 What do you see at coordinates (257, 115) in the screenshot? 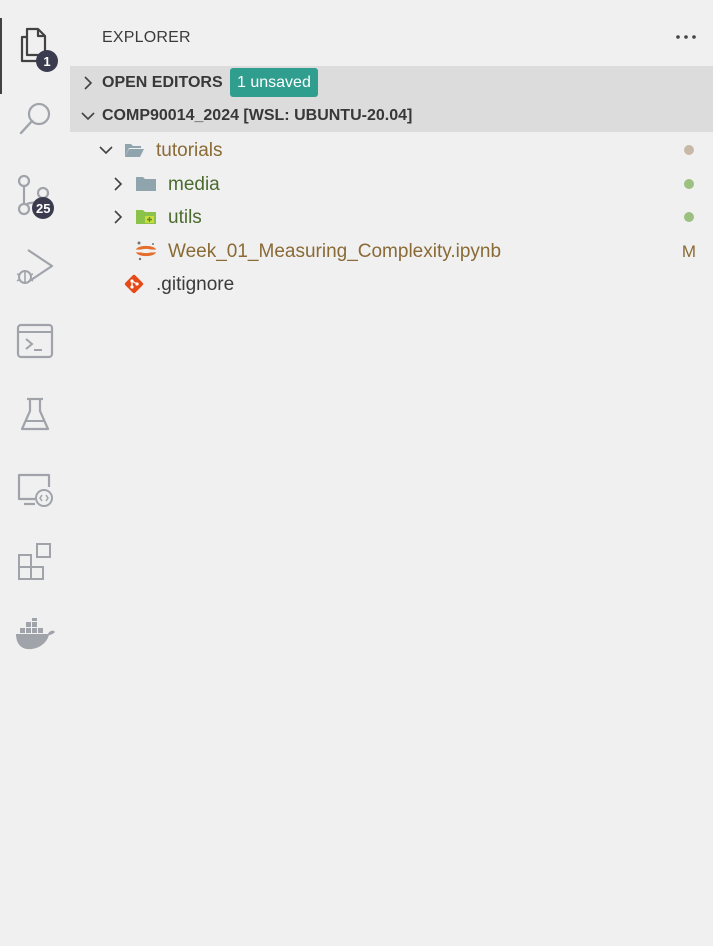
I see `workspace-label: COMP90014_2024 [WSL: UBUNTU-20.04]` at bounding box center [257, 115].